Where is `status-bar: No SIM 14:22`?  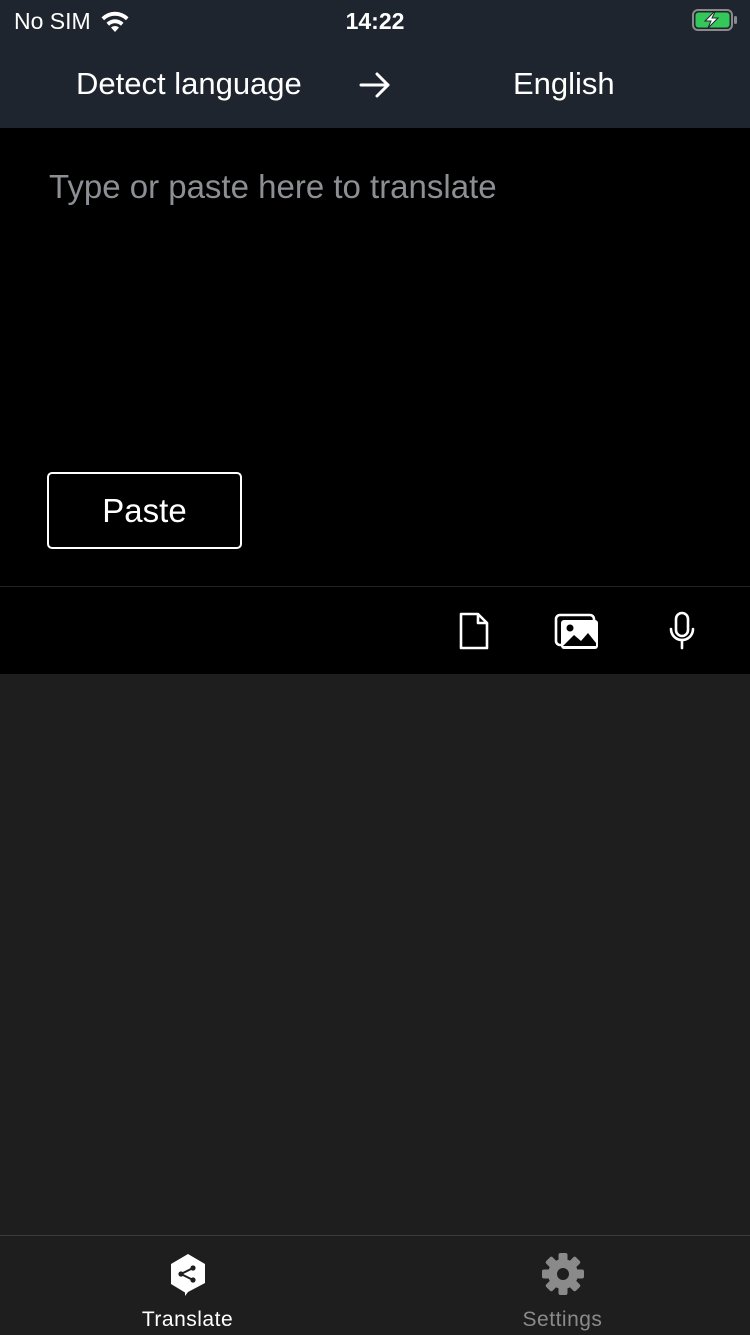 status-bar: No SIM 14:22 is located at coordinates (375, 21).